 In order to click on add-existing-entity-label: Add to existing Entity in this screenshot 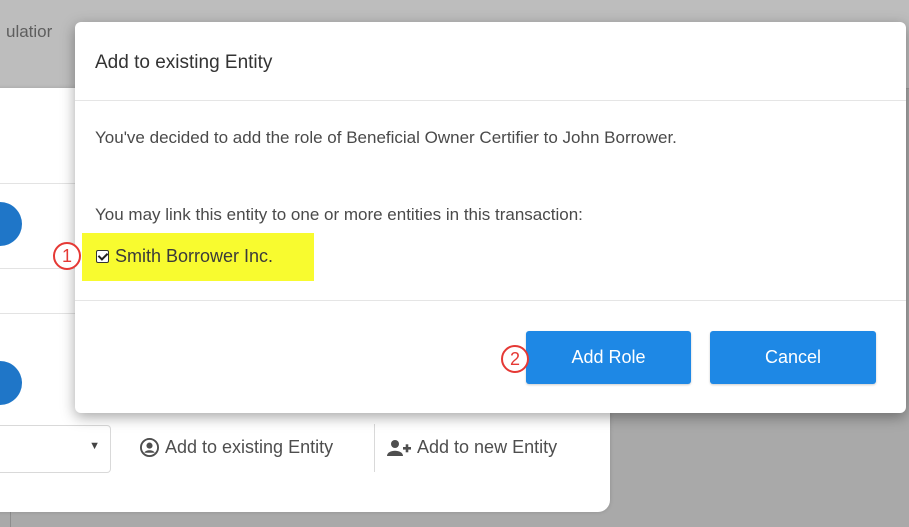, I will do `click(249, 447)`.